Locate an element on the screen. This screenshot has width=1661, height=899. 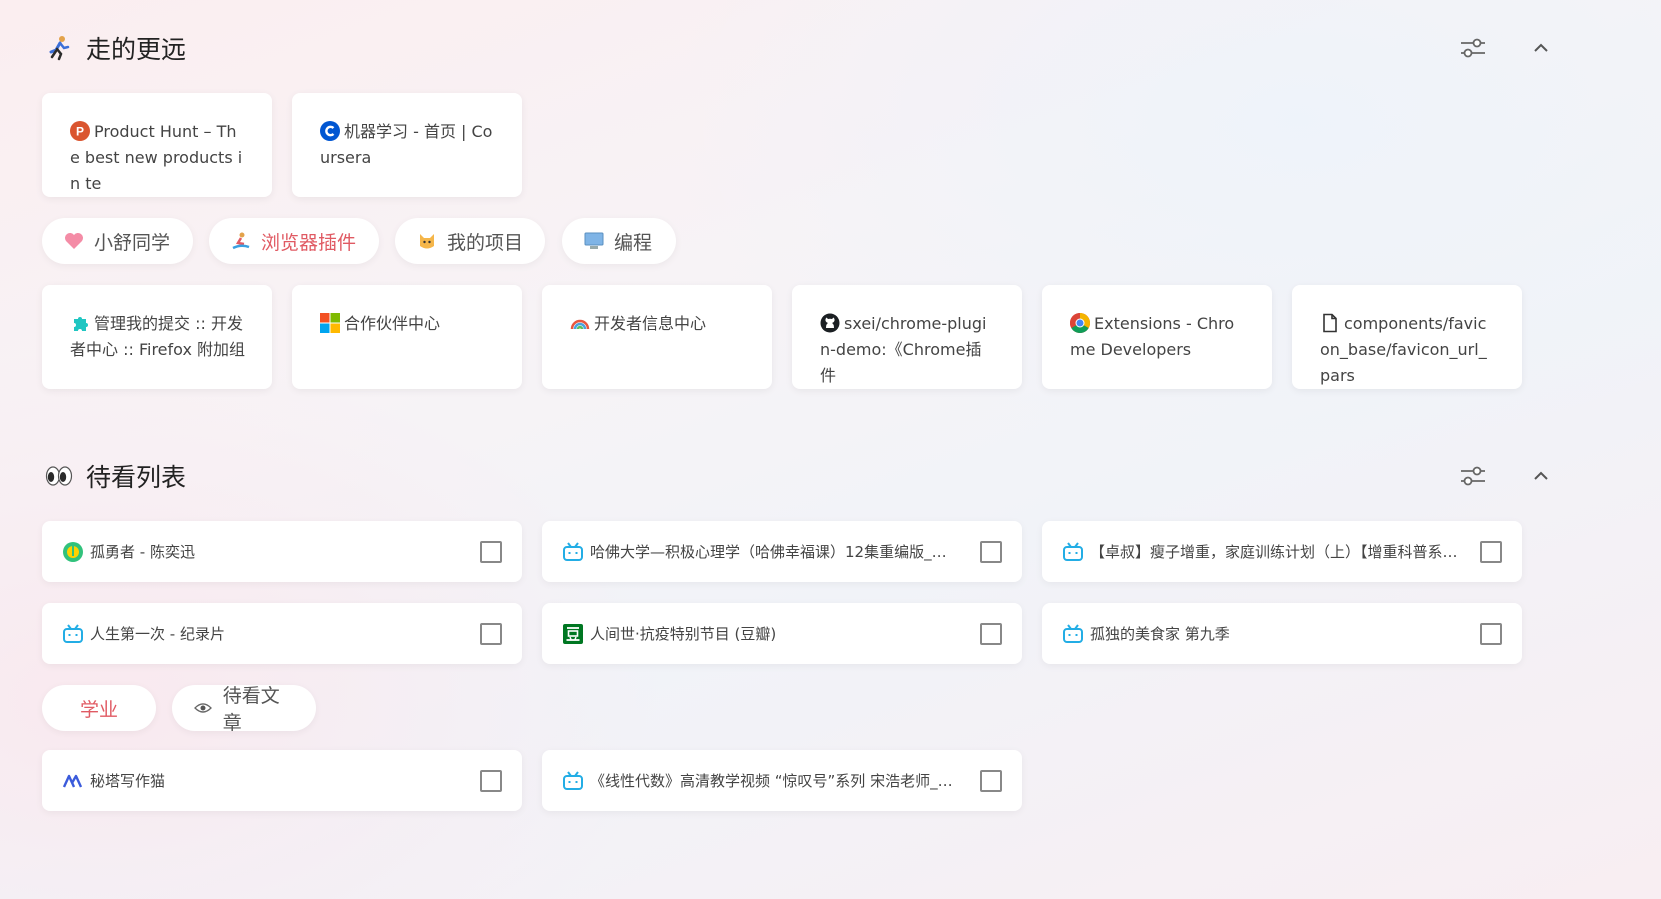
tab-my-projects: 我的项目 is located at coordinates (470, 241).